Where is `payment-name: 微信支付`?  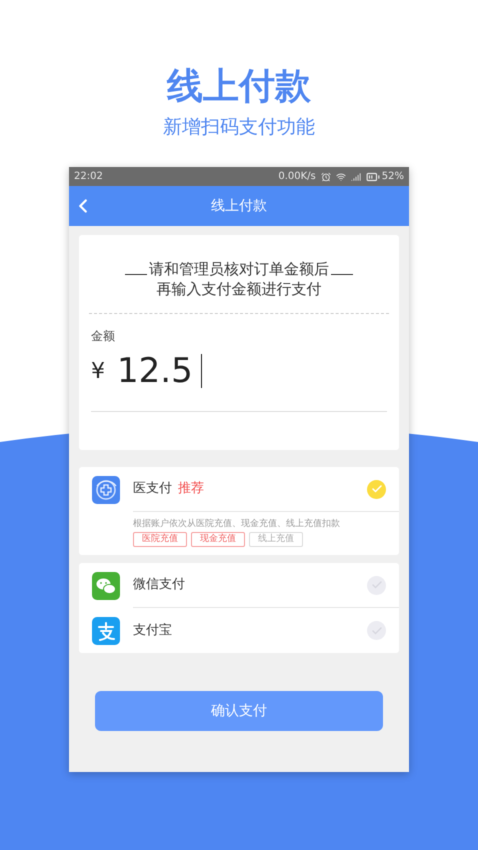 payment-name: 微信支付 is located at coordinates (159, 585).